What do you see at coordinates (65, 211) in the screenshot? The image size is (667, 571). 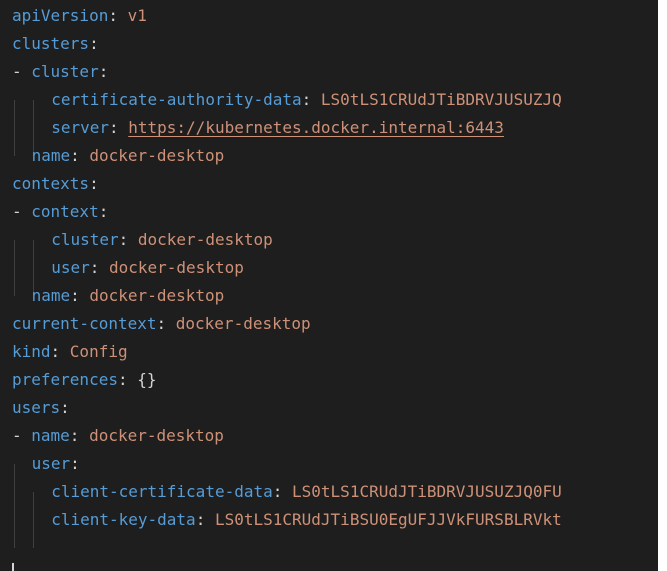 I see `yaml-key: context` at bounding box center [65, 211].